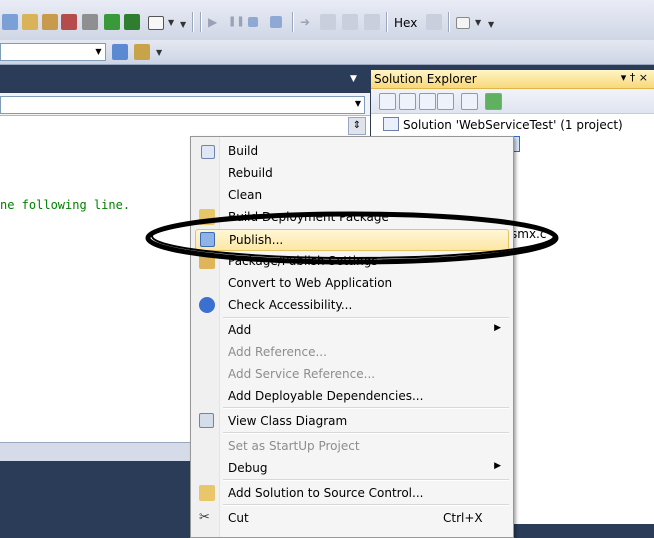 The image size is (654, 538). Describe the element at coordinates (513, 125) in the screenshot. I see `solution-node-label: Solution 'WebServiceTest' (1 project)` at that location.